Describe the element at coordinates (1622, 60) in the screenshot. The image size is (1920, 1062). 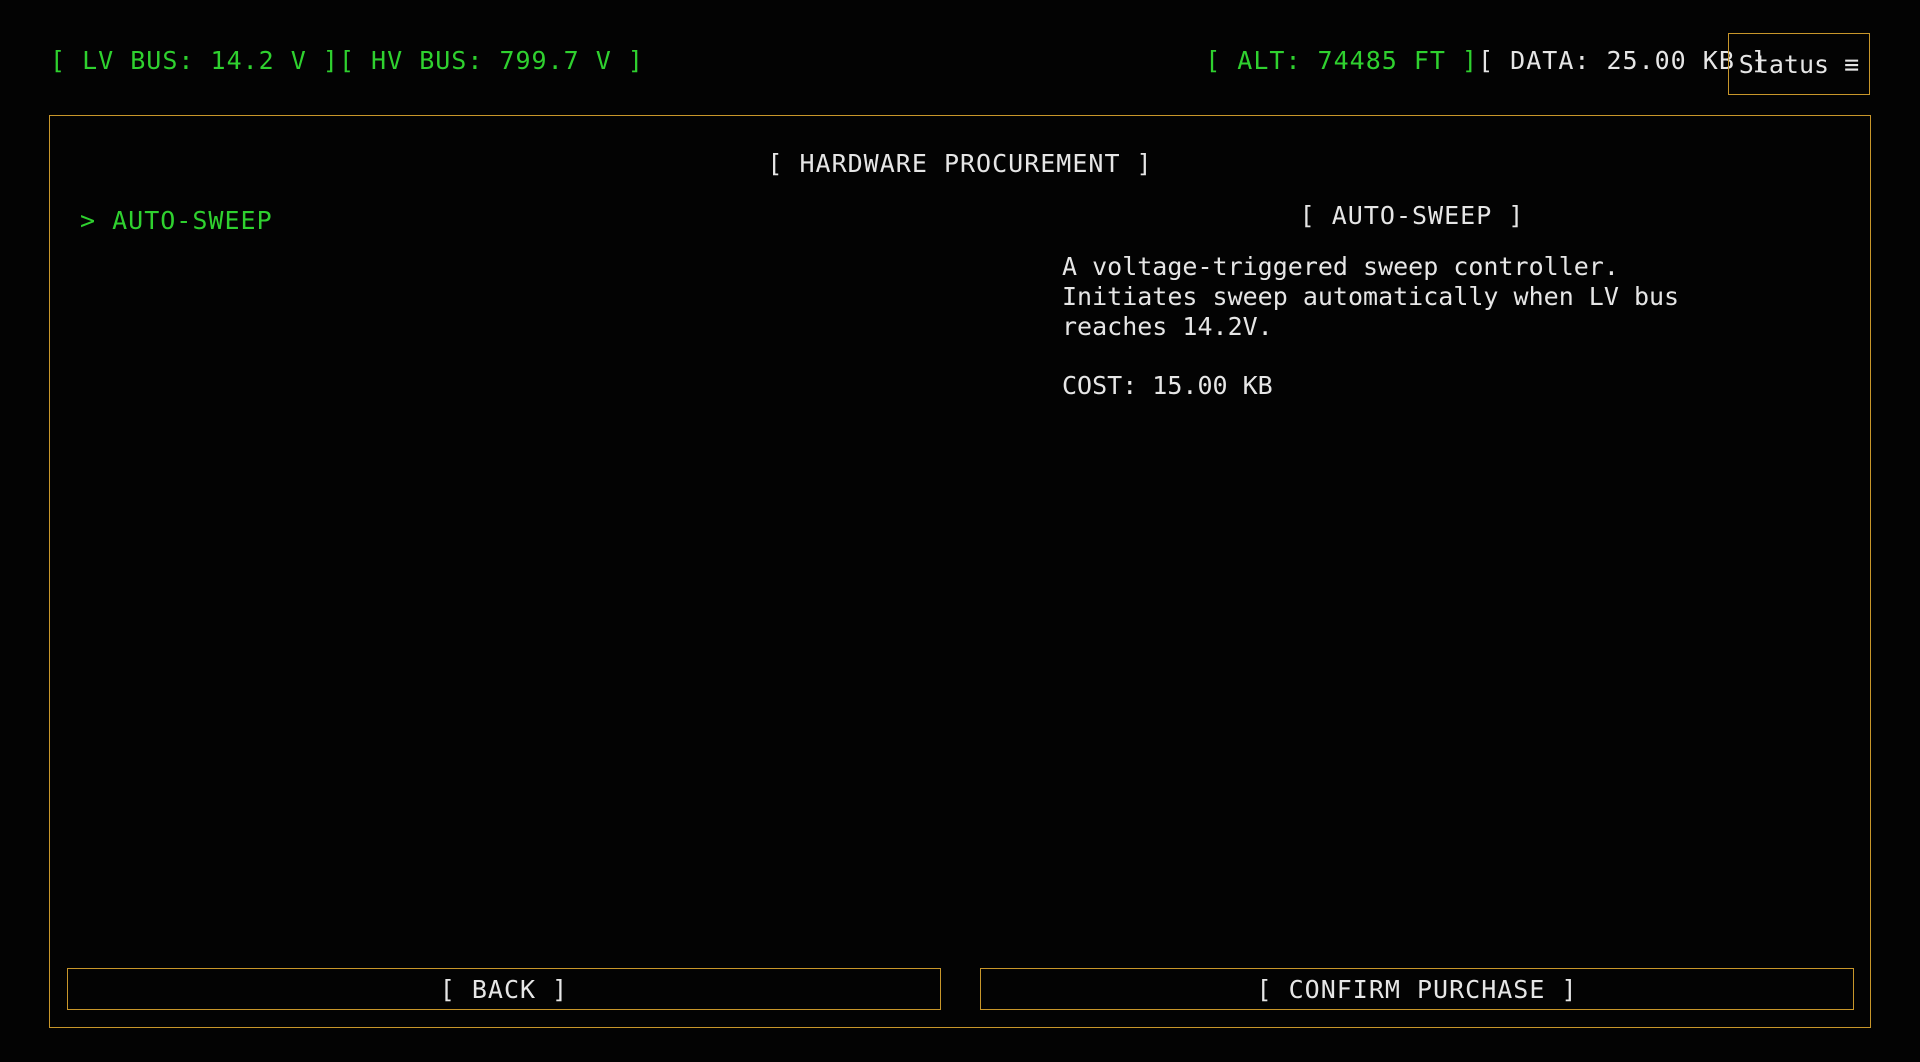
I see `data-readout: [ DATA: 25.00 KB ]` at that location.